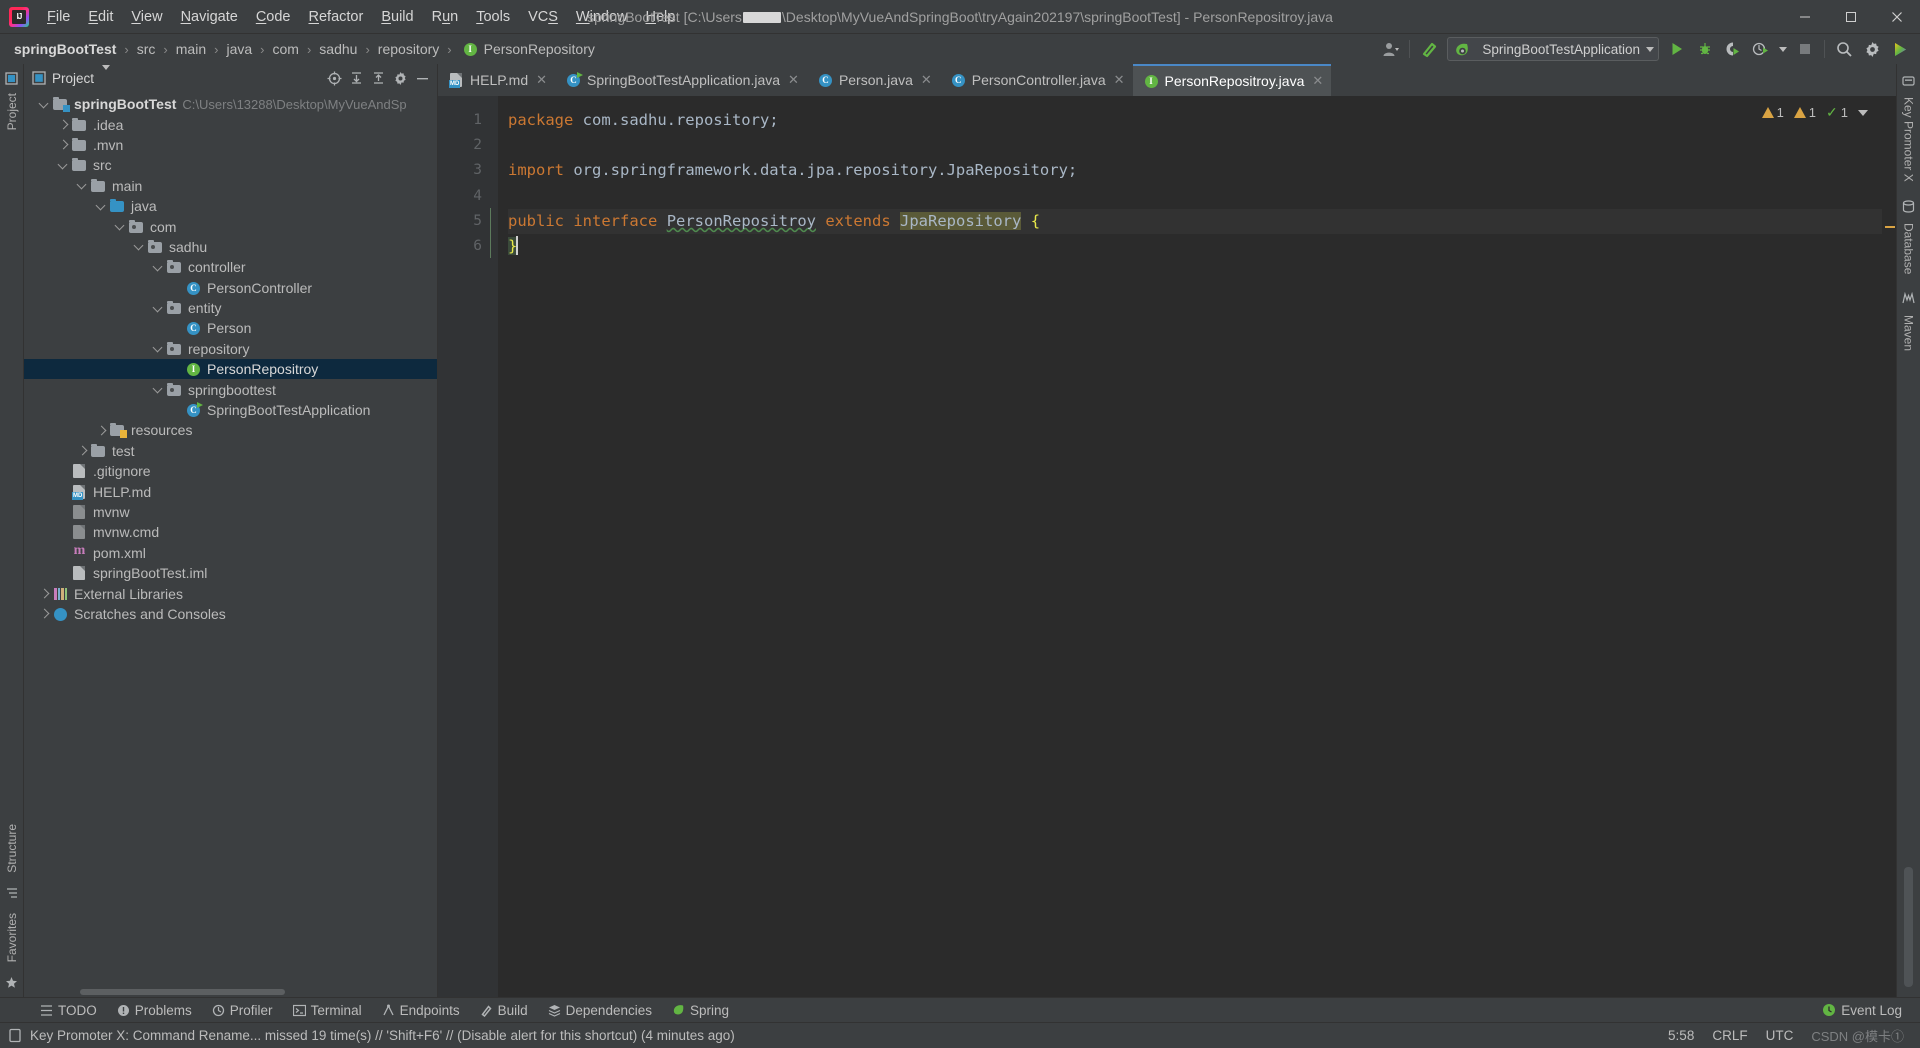  Describe the element at coordinates (12, 937) in the screenshot. I see `sidebar-item-favorites: Favorites` at that location.